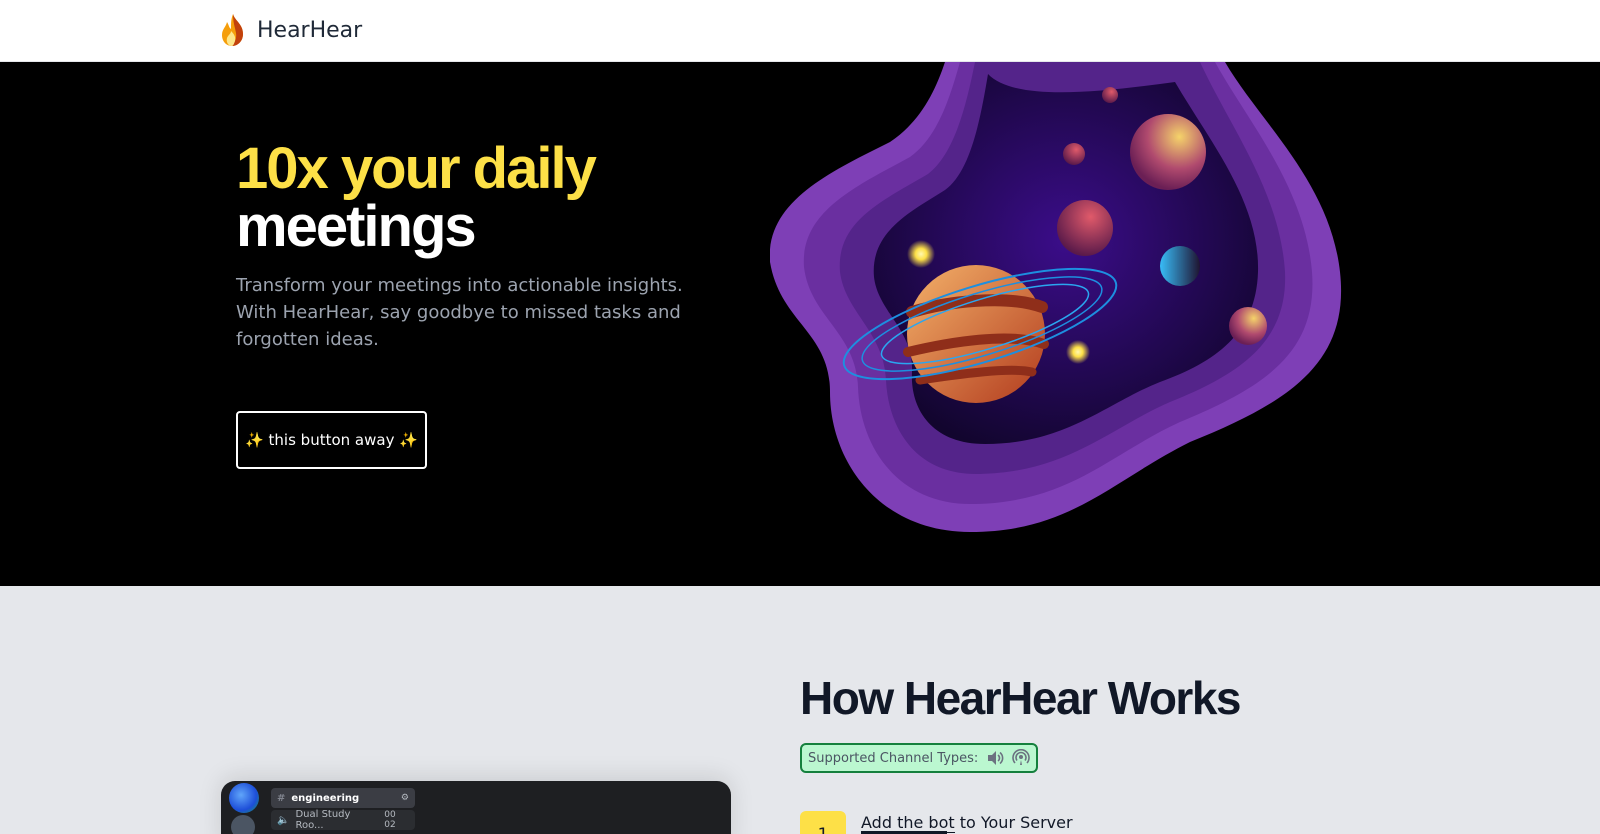  I want to click on channel-item-engineering: # engineering ⚙, so click(343, 798).